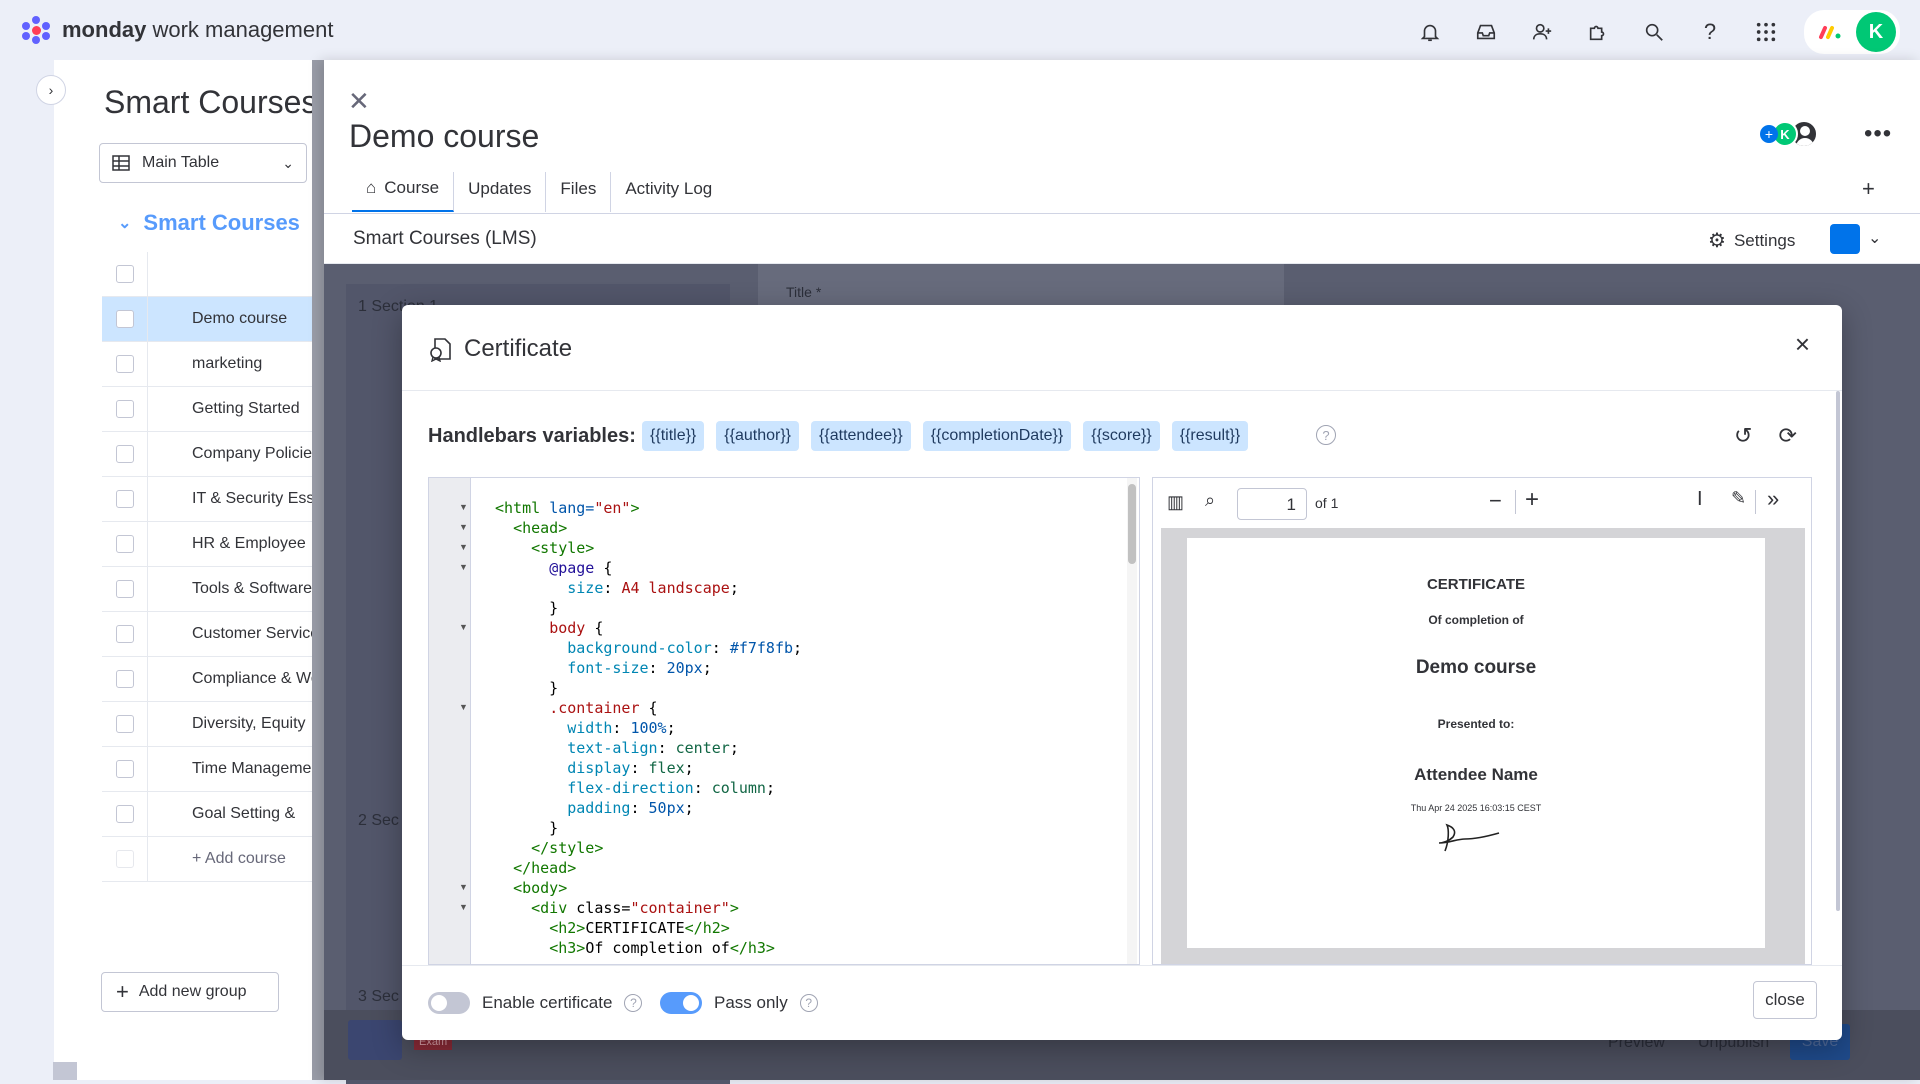 The width and height of the screenshot is (1920, 1084). What do you see at coordinates (203, 163) in the screenshot?
I see `view-selector: Main Table ⌄` at bounding box center [203, 163].